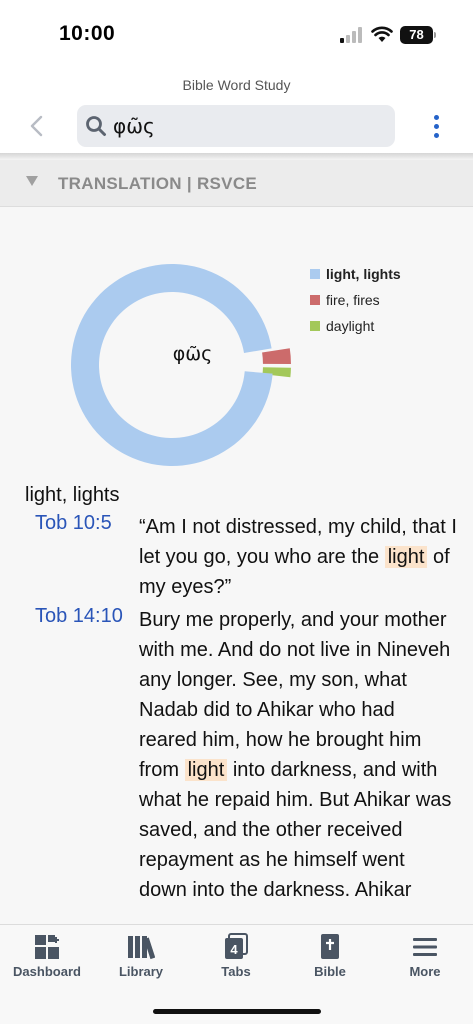 The width and height of the screenshot is (473, 1024). I want to click on legend-label: light, lights, so click(363, 274).